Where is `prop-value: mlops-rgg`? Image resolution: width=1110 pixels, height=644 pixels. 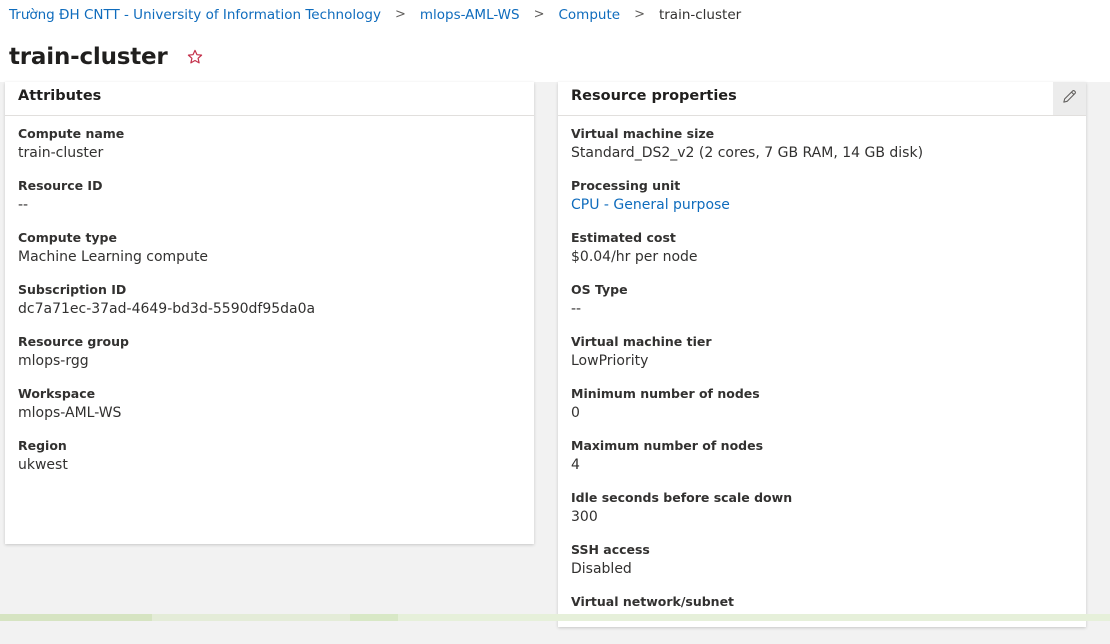 prop-value: mlops-rgg is located at coordinates (53, 361).